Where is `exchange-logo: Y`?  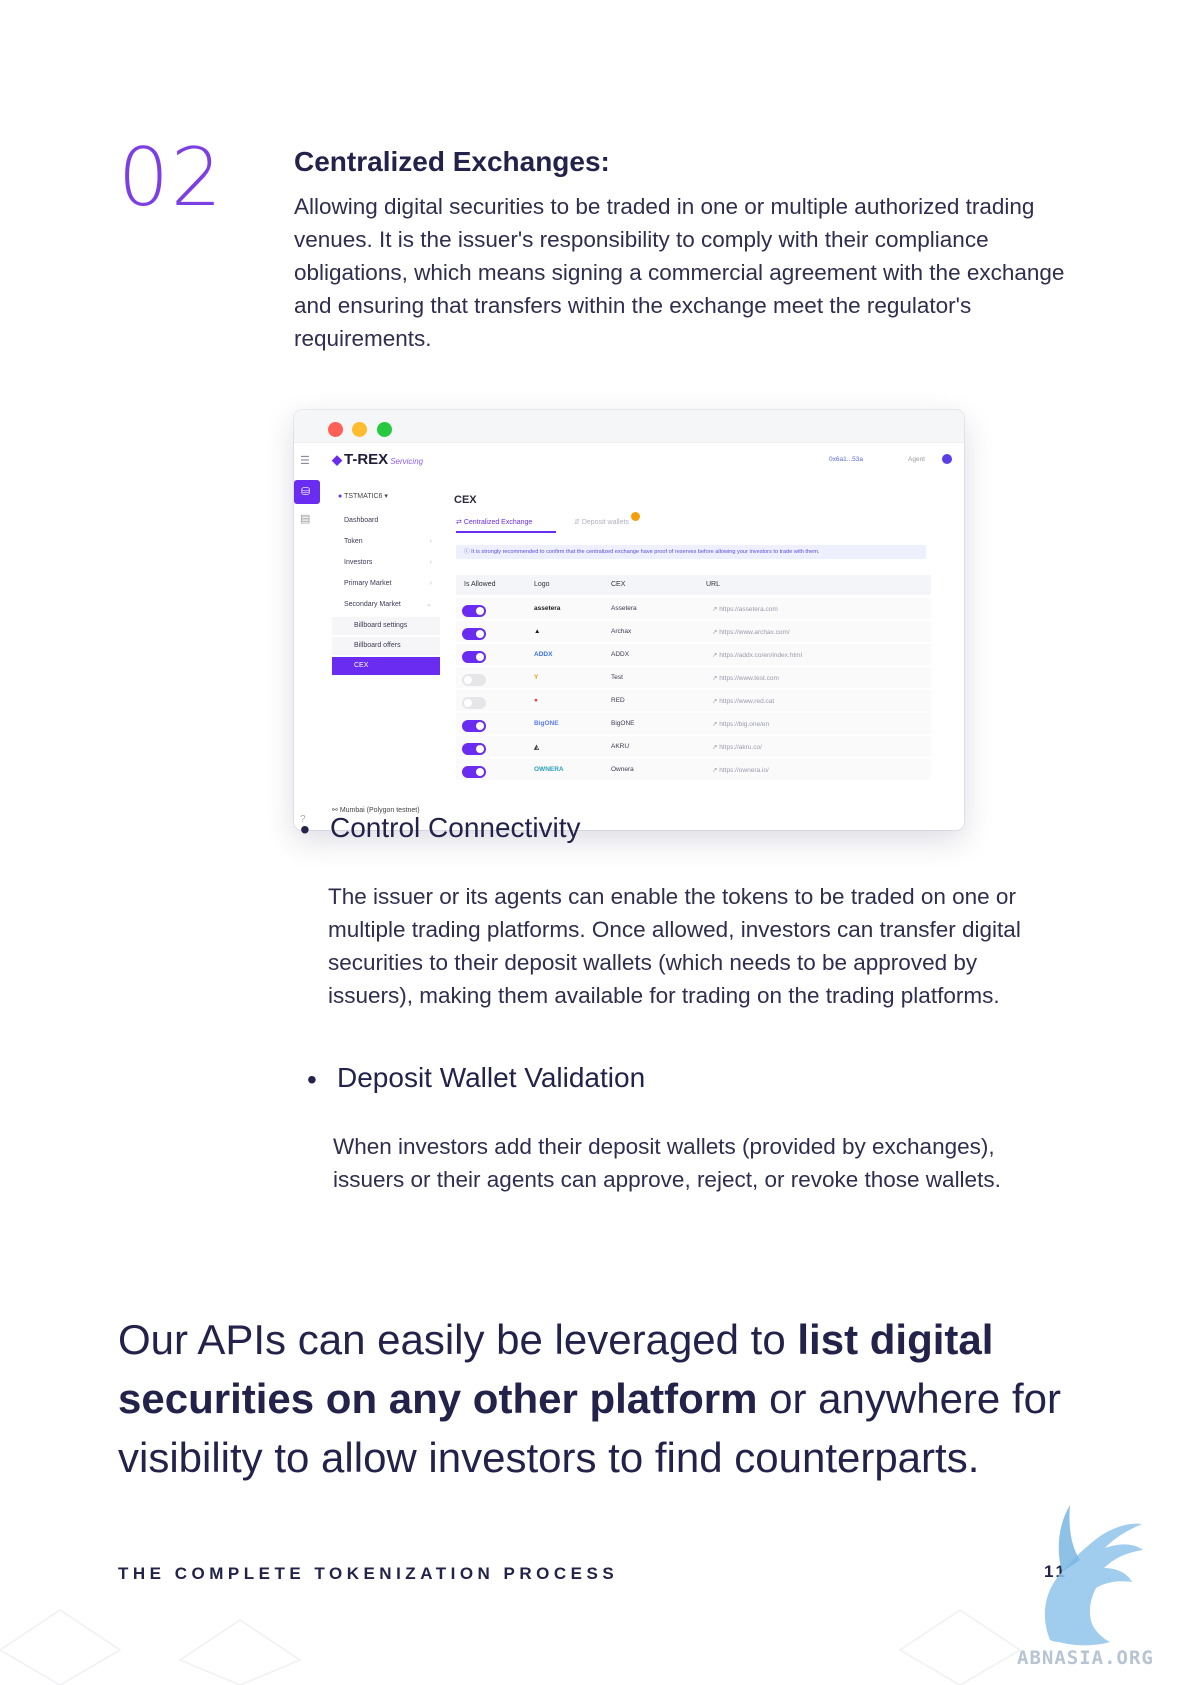 exchange-logo: Y is located at coordinates (536, 677).